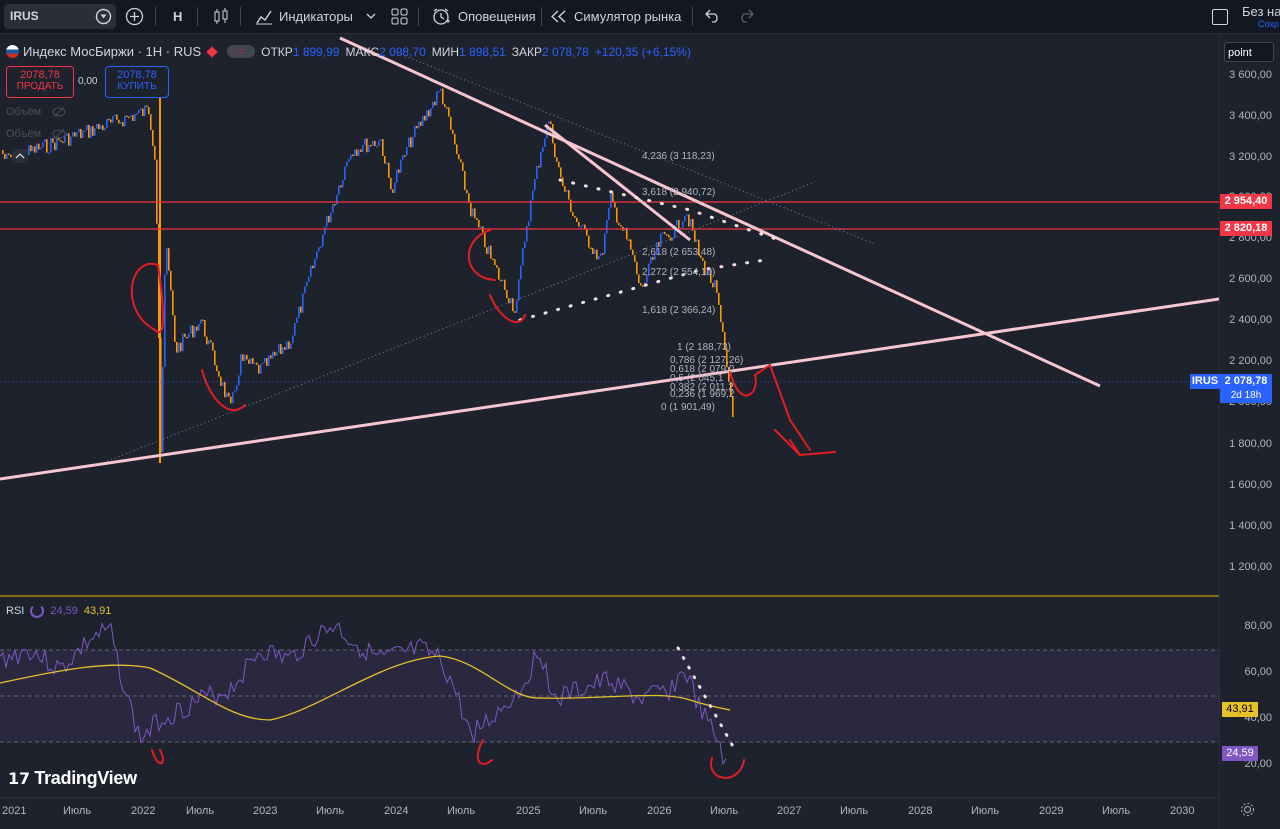 The height and width of the screenshot is (829, 1280). What do you see at coordinates (97, 611) in the screenshot?
I see `rsi-ma-value: 43,91` at bounding box center [97, 611].